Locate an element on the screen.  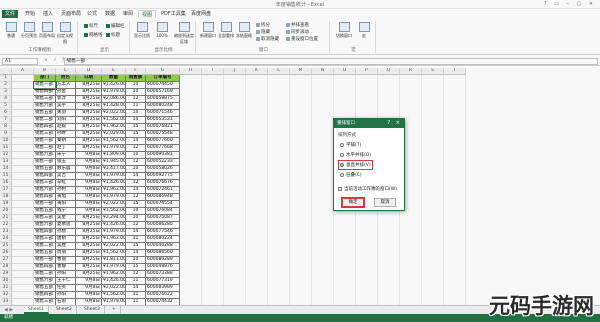
table-cell: 600053521 is located at coordinates (163, 120).